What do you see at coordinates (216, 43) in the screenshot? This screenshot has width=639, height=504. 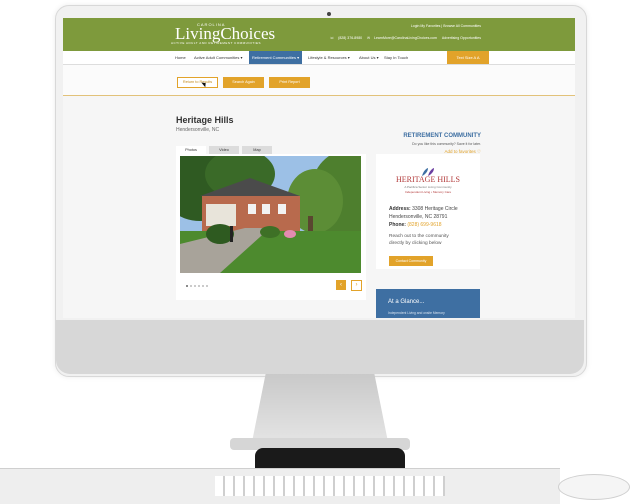 I see `logo-sub: ACTIVE ADULT AND RETIREMENT COMMUNITIES` at bounding box center [216, 43].